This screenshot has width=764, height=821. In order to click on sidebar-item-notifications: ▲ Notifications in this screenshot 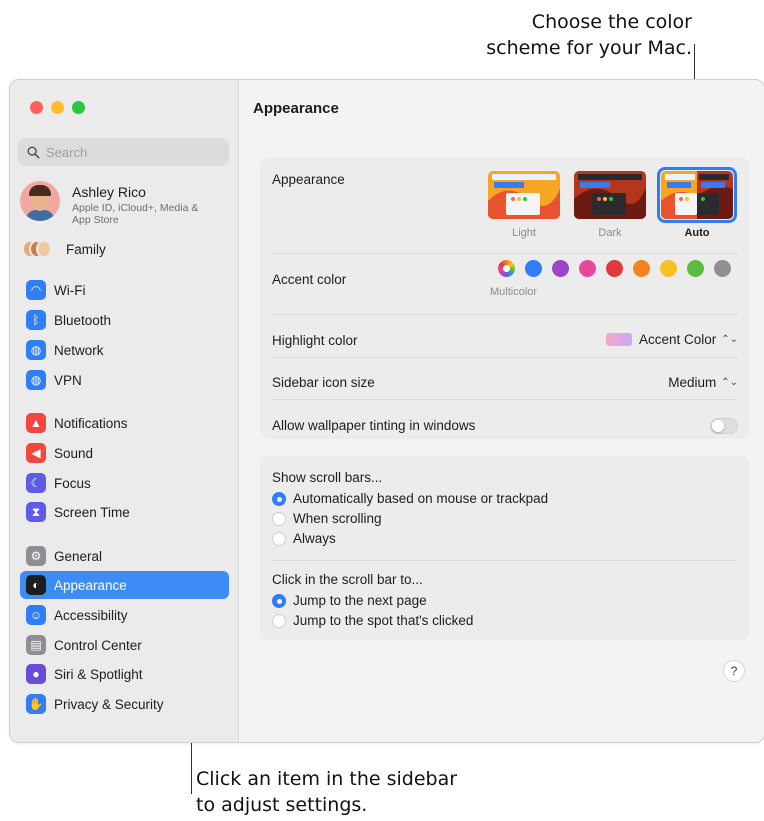, I will do `click(124, 423)`.